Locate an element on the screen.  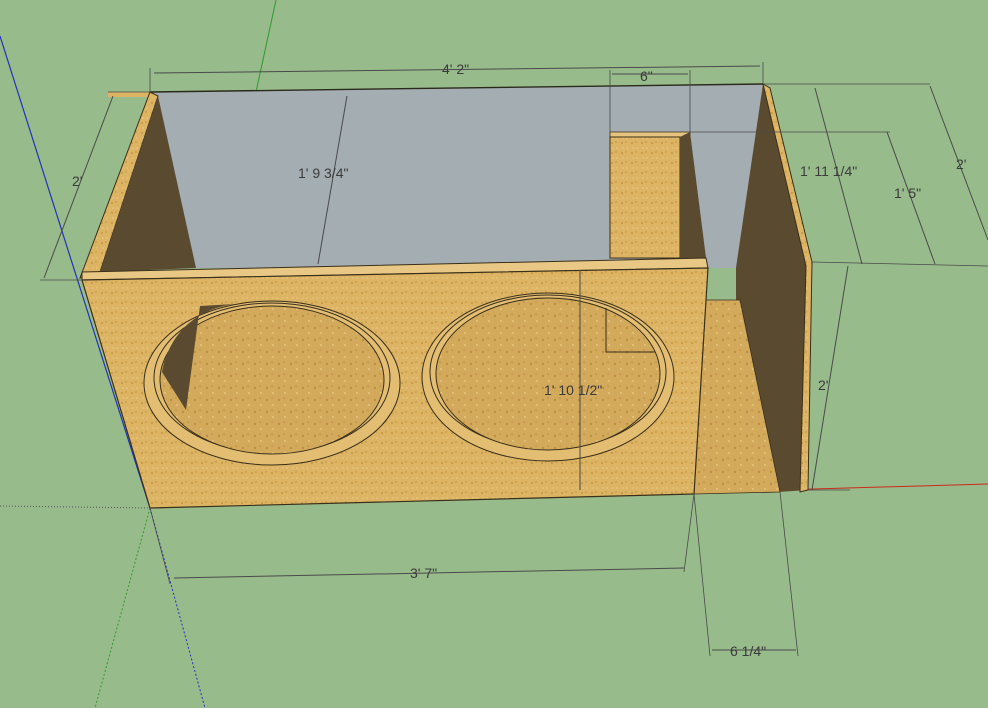
dim-port-height: 1' 5" is located at coordinates (907, 193).